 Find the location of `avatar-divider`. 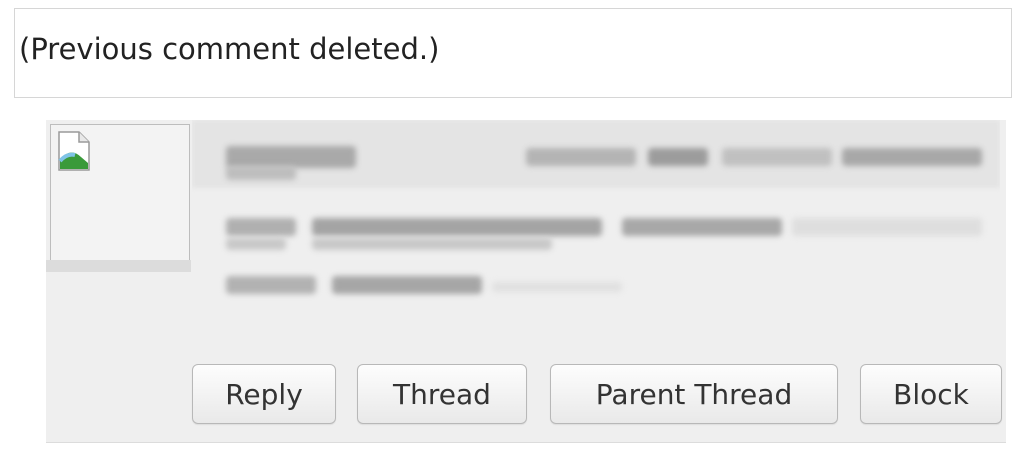

avatar-divider is located at coordinates (118, 266).